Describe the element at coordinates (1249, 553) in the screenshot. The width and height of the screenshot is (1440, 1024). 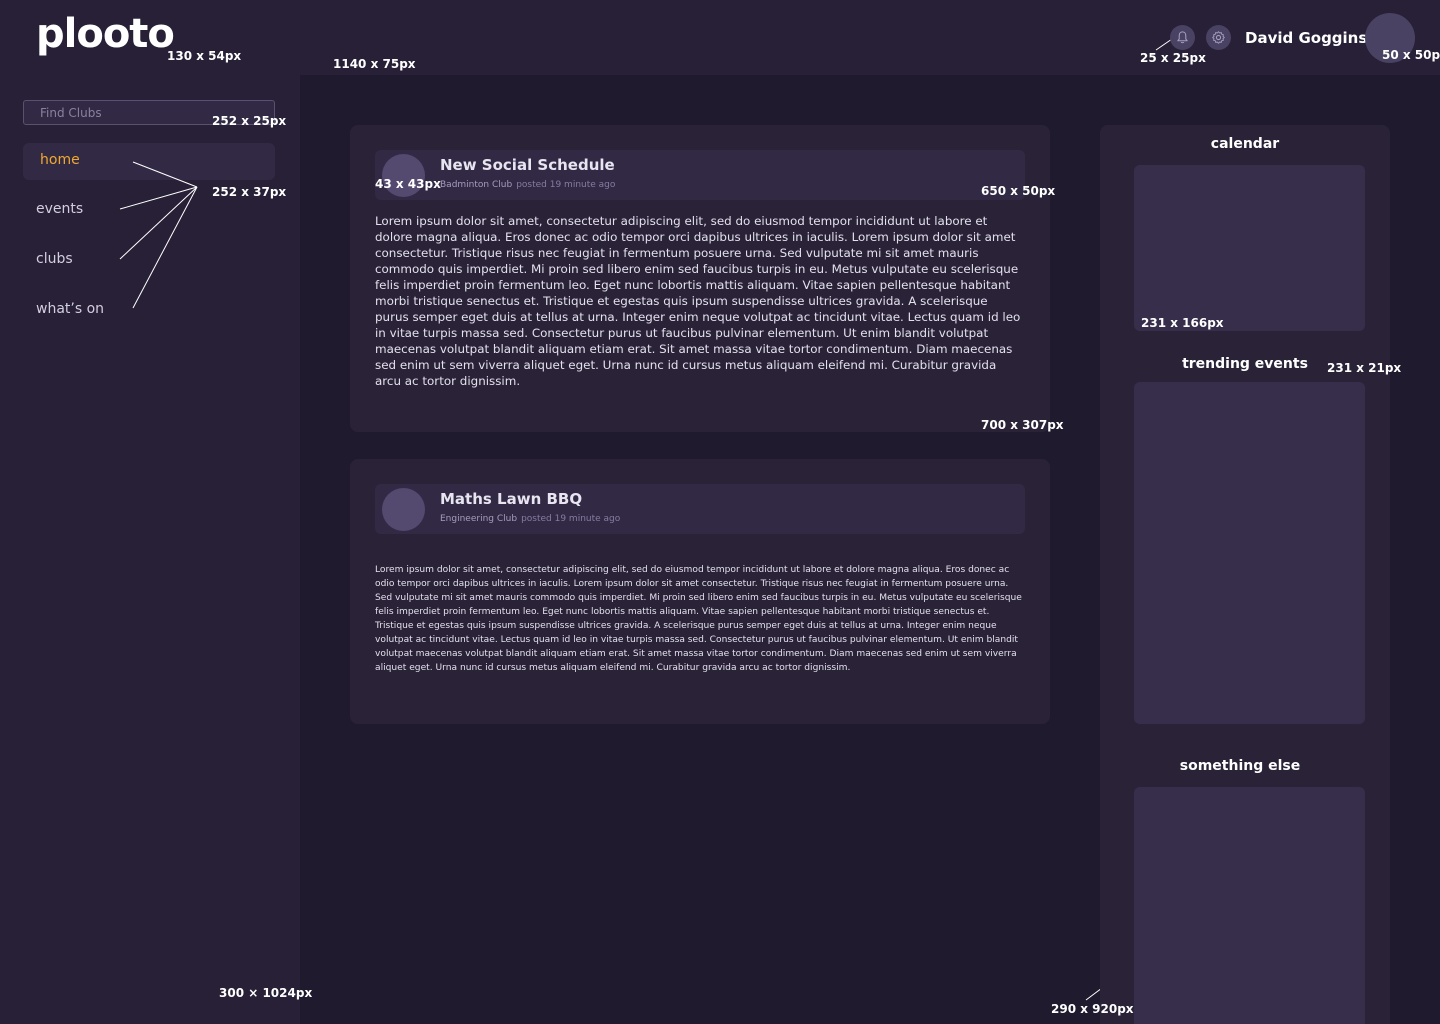
I see `trending-events-widget` at that location.